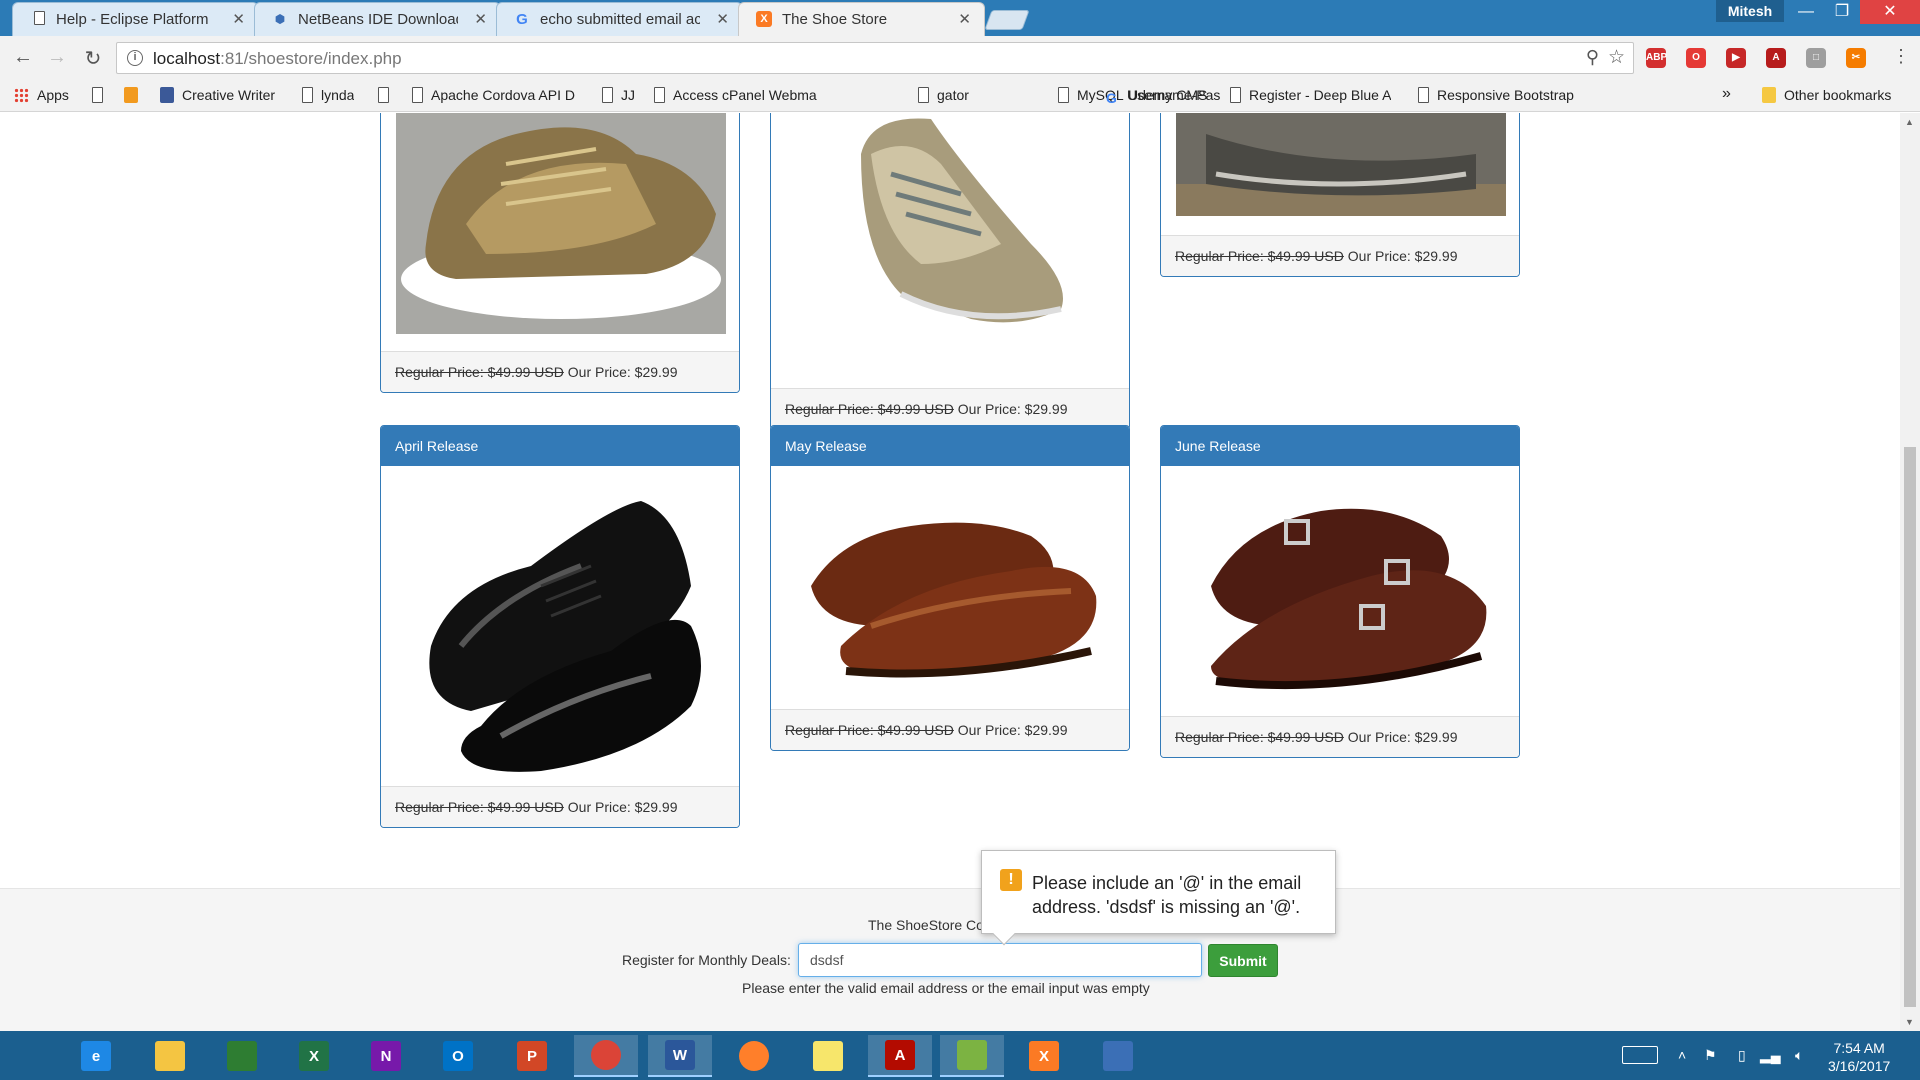 The image size is (1920, 1080). What do you see at coordinates (57, 57) in the screenshot?
I see `forward-arrow-icon: →` at bounding box center [57, 57].